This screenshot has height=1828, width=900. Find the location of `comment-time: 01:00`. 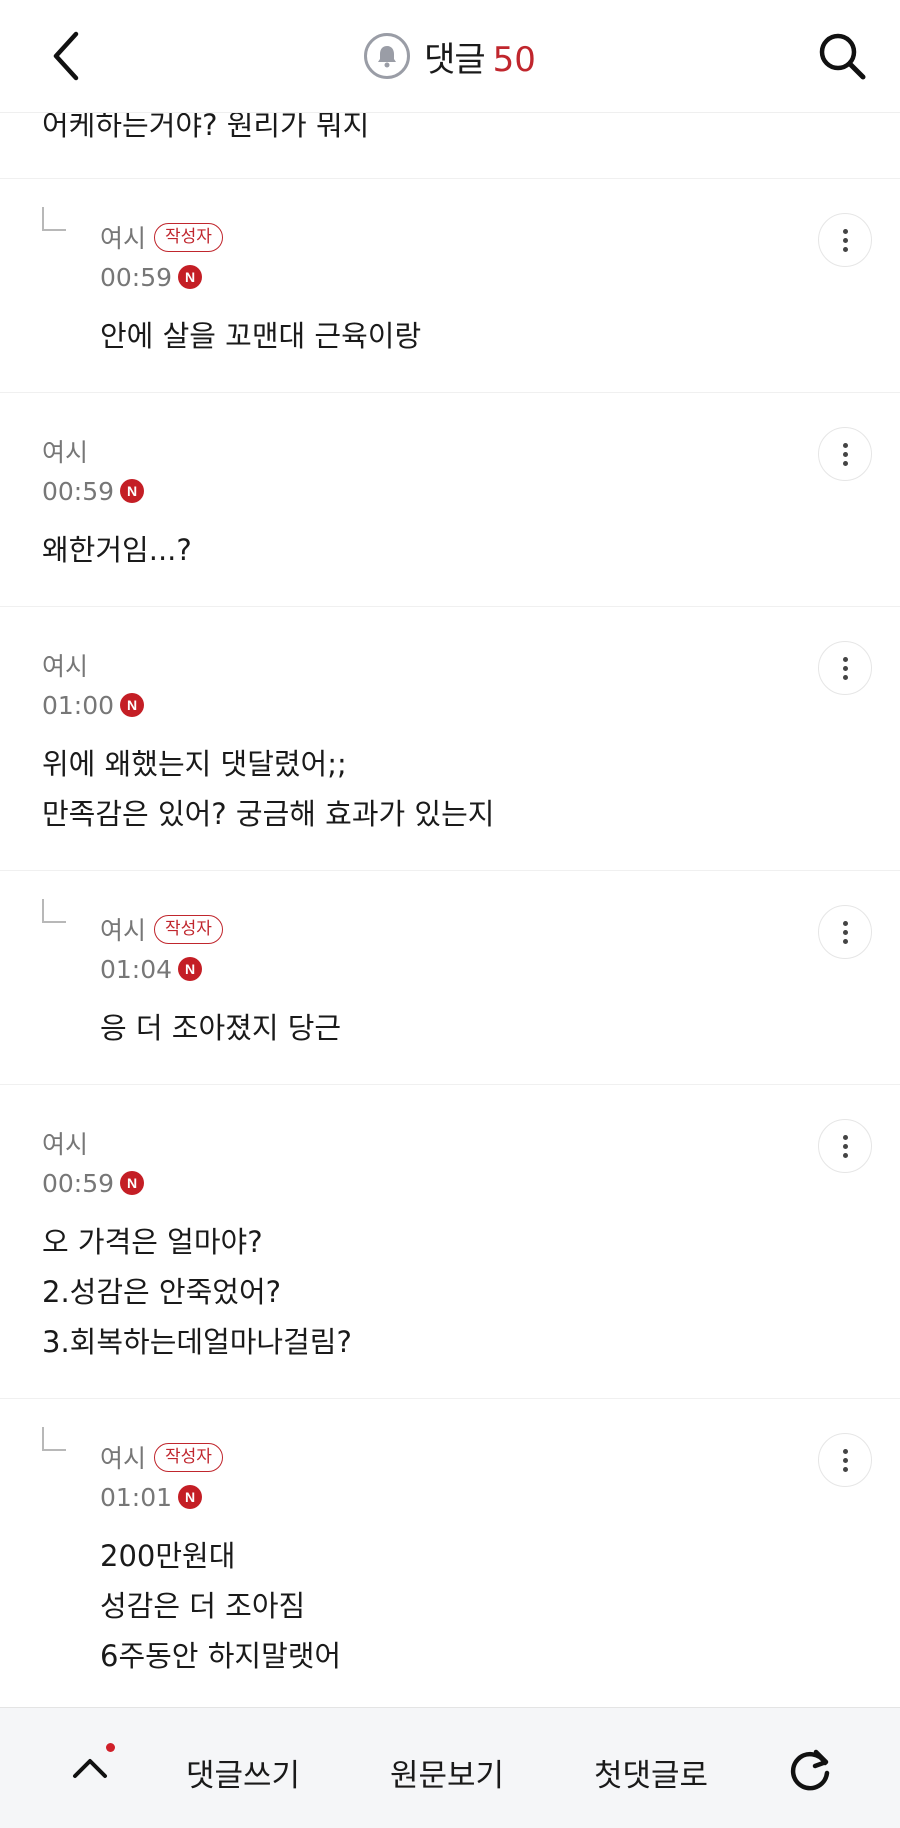

comment-time: 01:00 is located at coordinates (78, 705).